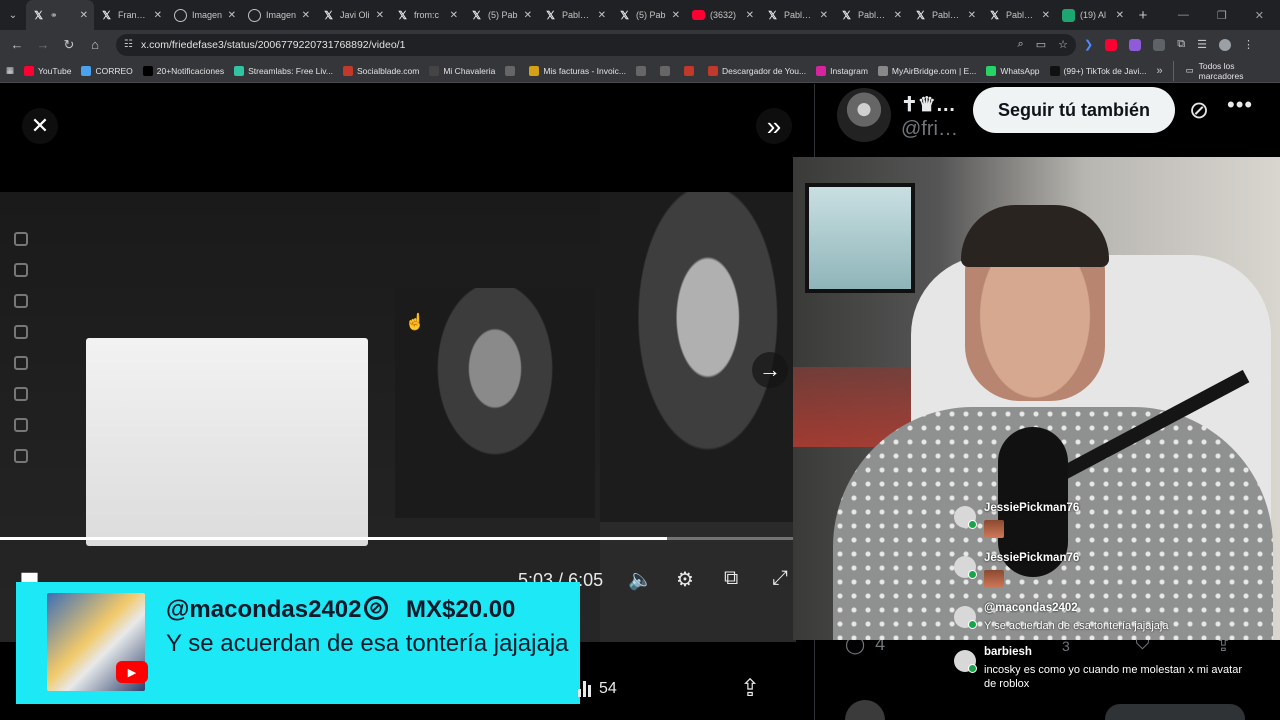 The height and width of the screenshot is (720, 1280). What do you see at coordinates (1111, 44) in the screenshot?
I see `extension-youtube-icon` at bounding box center [1111, 44].